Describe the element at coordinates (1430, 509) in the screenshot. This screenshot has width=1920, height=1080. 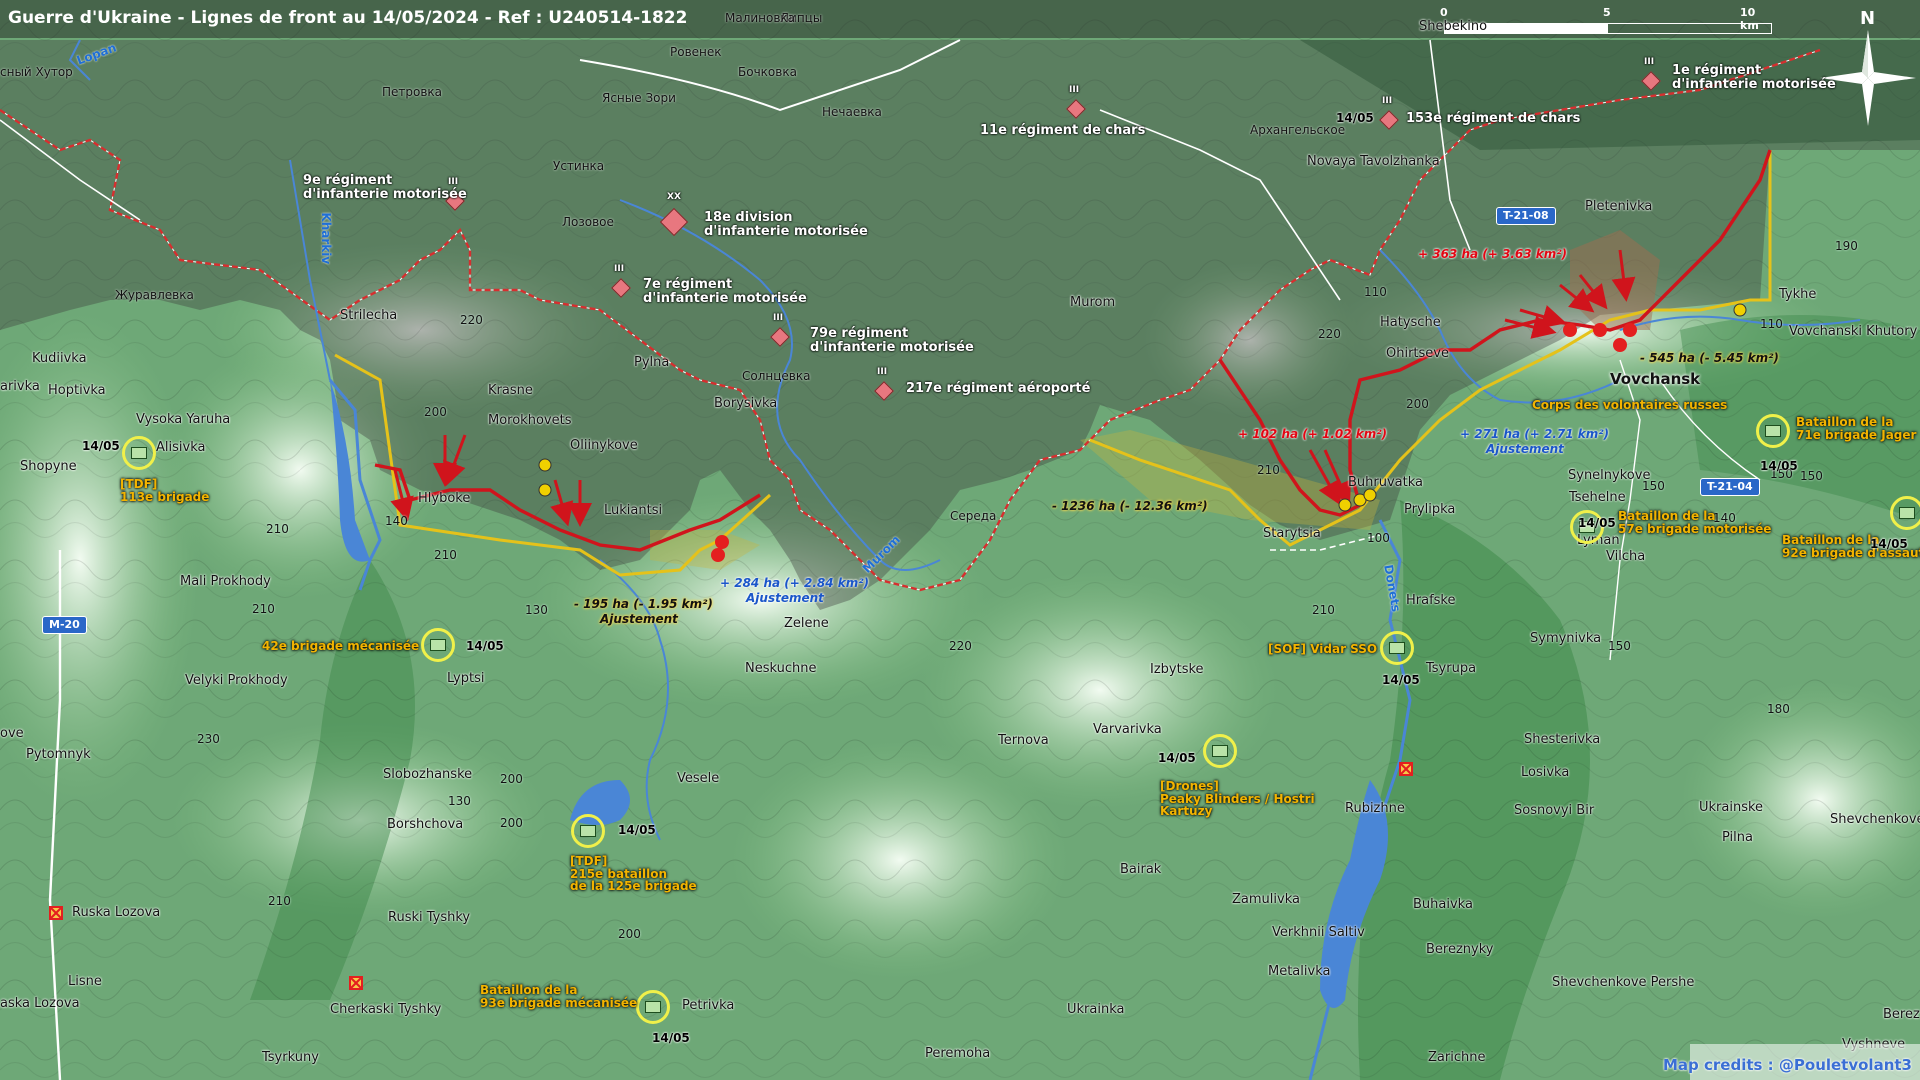
I see `place-label: Prylipka` at that location.